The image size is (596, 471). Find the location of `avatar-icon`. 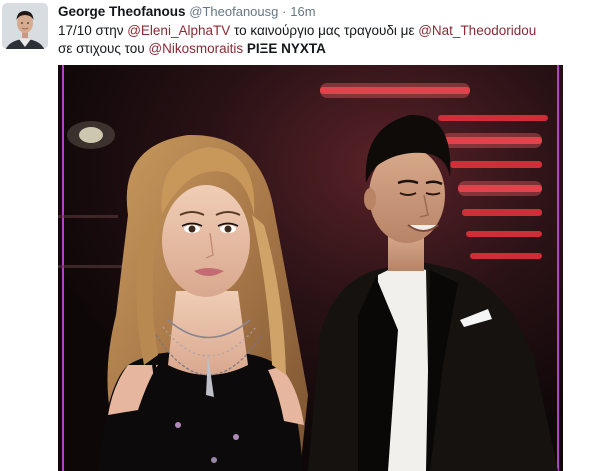

avatar-icon is located at coordinates (25, 26).